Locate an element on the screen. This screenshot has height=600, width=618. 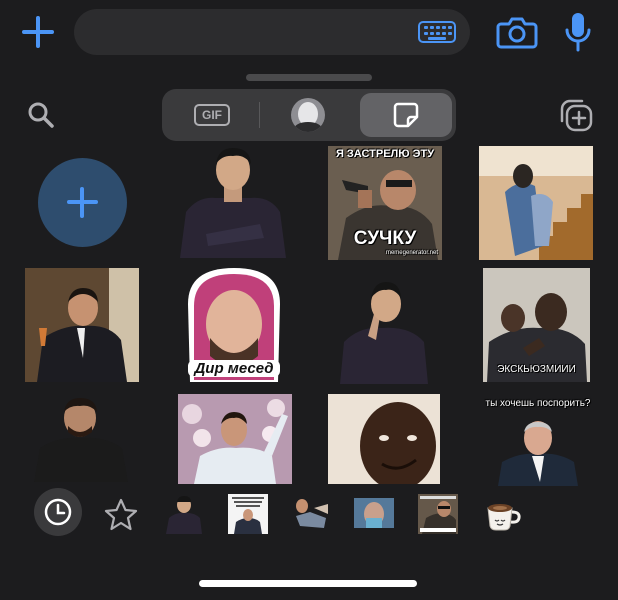
sticker-man-black-tshirt is located at coordinates (81, 437).